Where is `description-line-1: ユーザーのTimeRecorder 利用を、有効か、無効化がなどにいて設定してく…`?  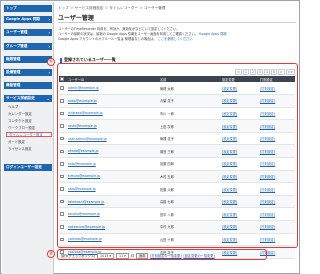 description-line-1: ユーザーのTimeRecorder 利用を、有効か、無効化がなどにいて設定してく… is located at coordinates (119, 29).